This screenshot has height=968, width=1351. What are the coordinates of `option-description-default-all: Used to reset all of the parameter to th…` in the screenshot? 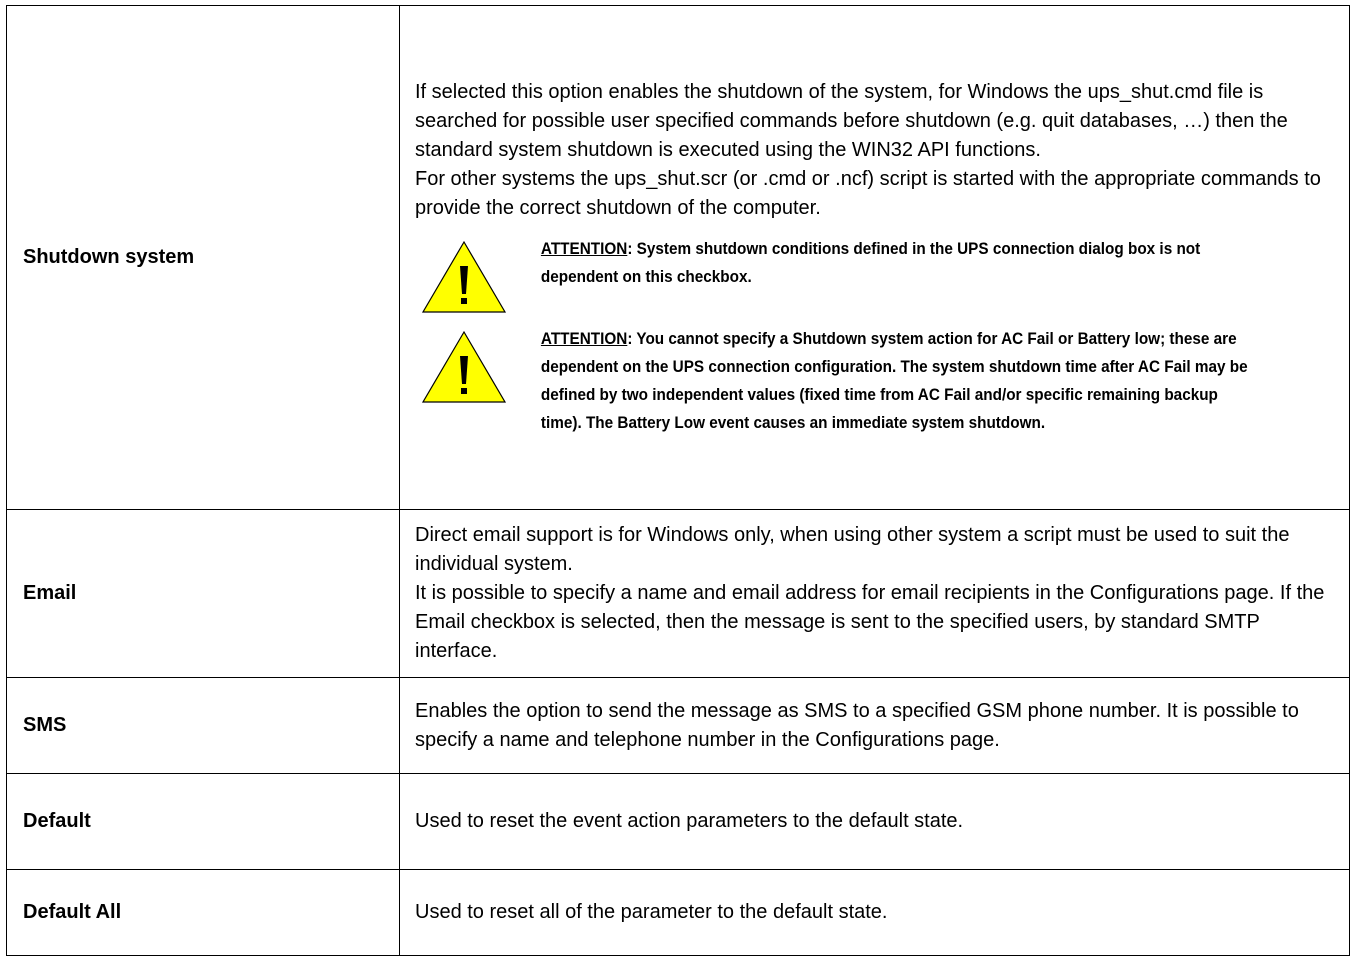 It's located at (874, 912).